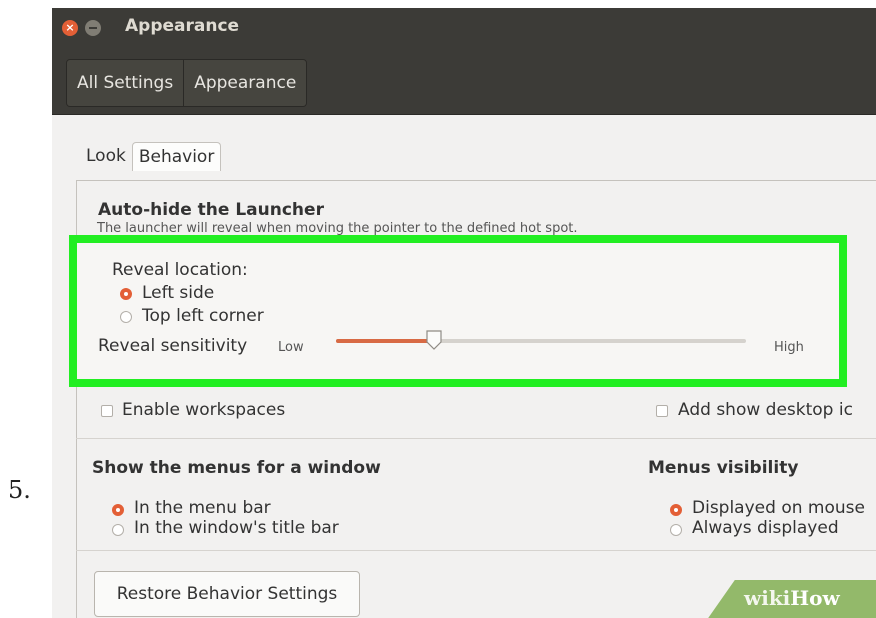 The width and height of the screenshot is (876, 618). I want to click on radio-in-menu-bar, so click(118, 510).